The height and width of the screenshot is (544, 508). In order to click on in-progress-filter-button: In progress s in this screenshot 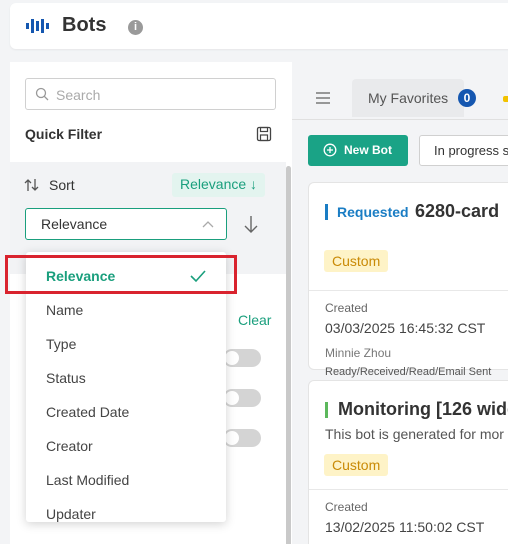, I will do `click(463, 150)`.